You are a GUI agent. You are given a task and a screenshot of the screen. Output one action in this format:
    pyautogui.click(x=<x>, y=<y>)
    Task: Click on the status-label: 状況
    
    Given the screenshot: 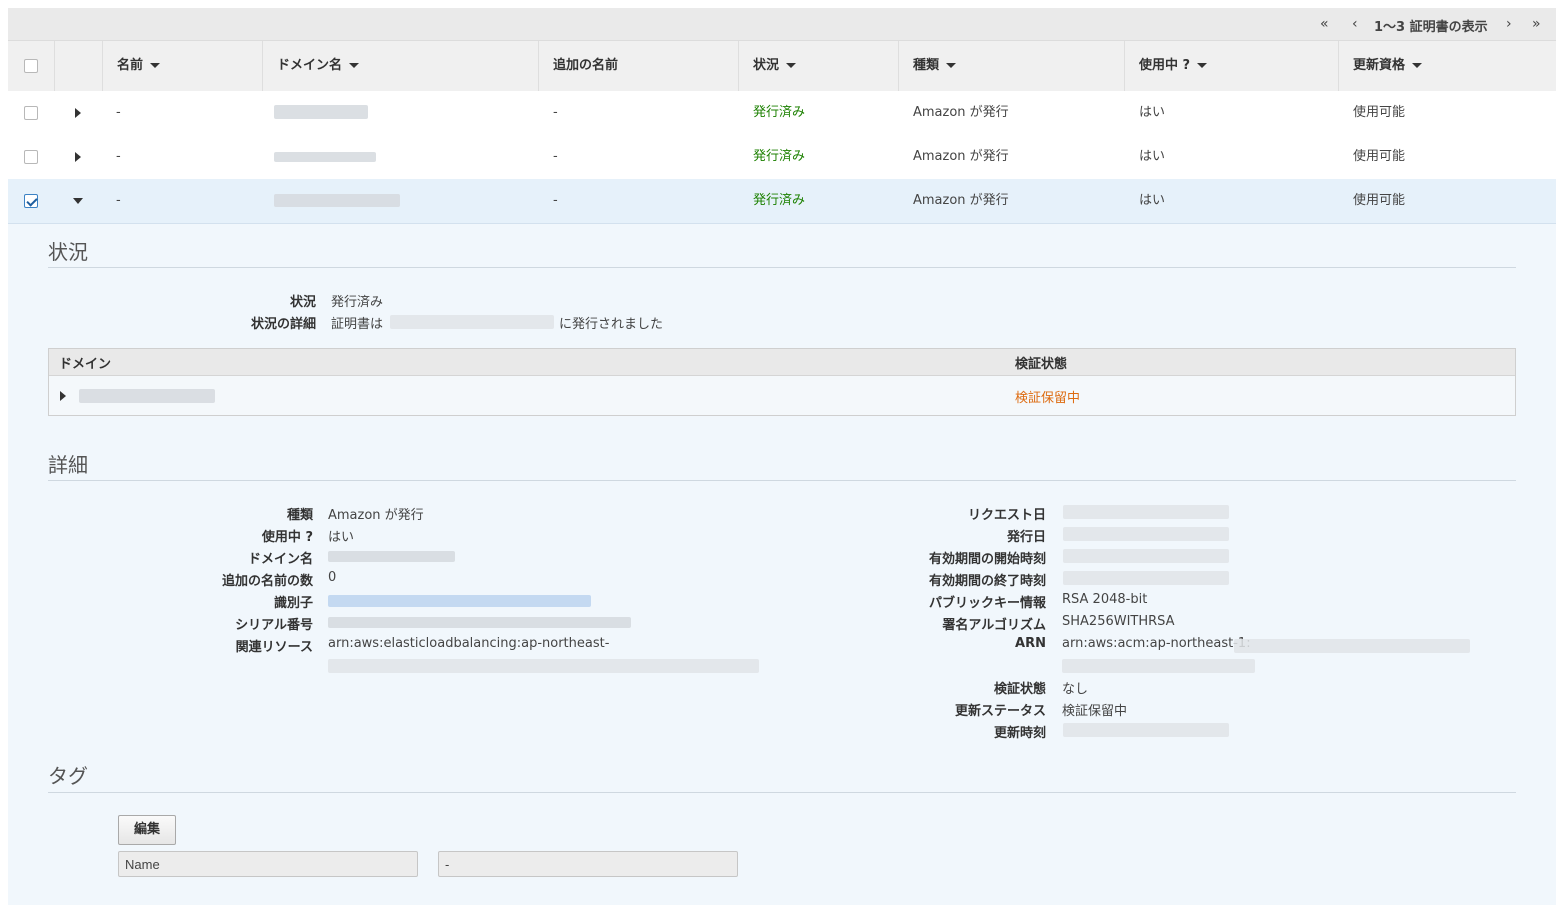 What is the action you would take?
    pyautogui.click(x=302, y=302)
    